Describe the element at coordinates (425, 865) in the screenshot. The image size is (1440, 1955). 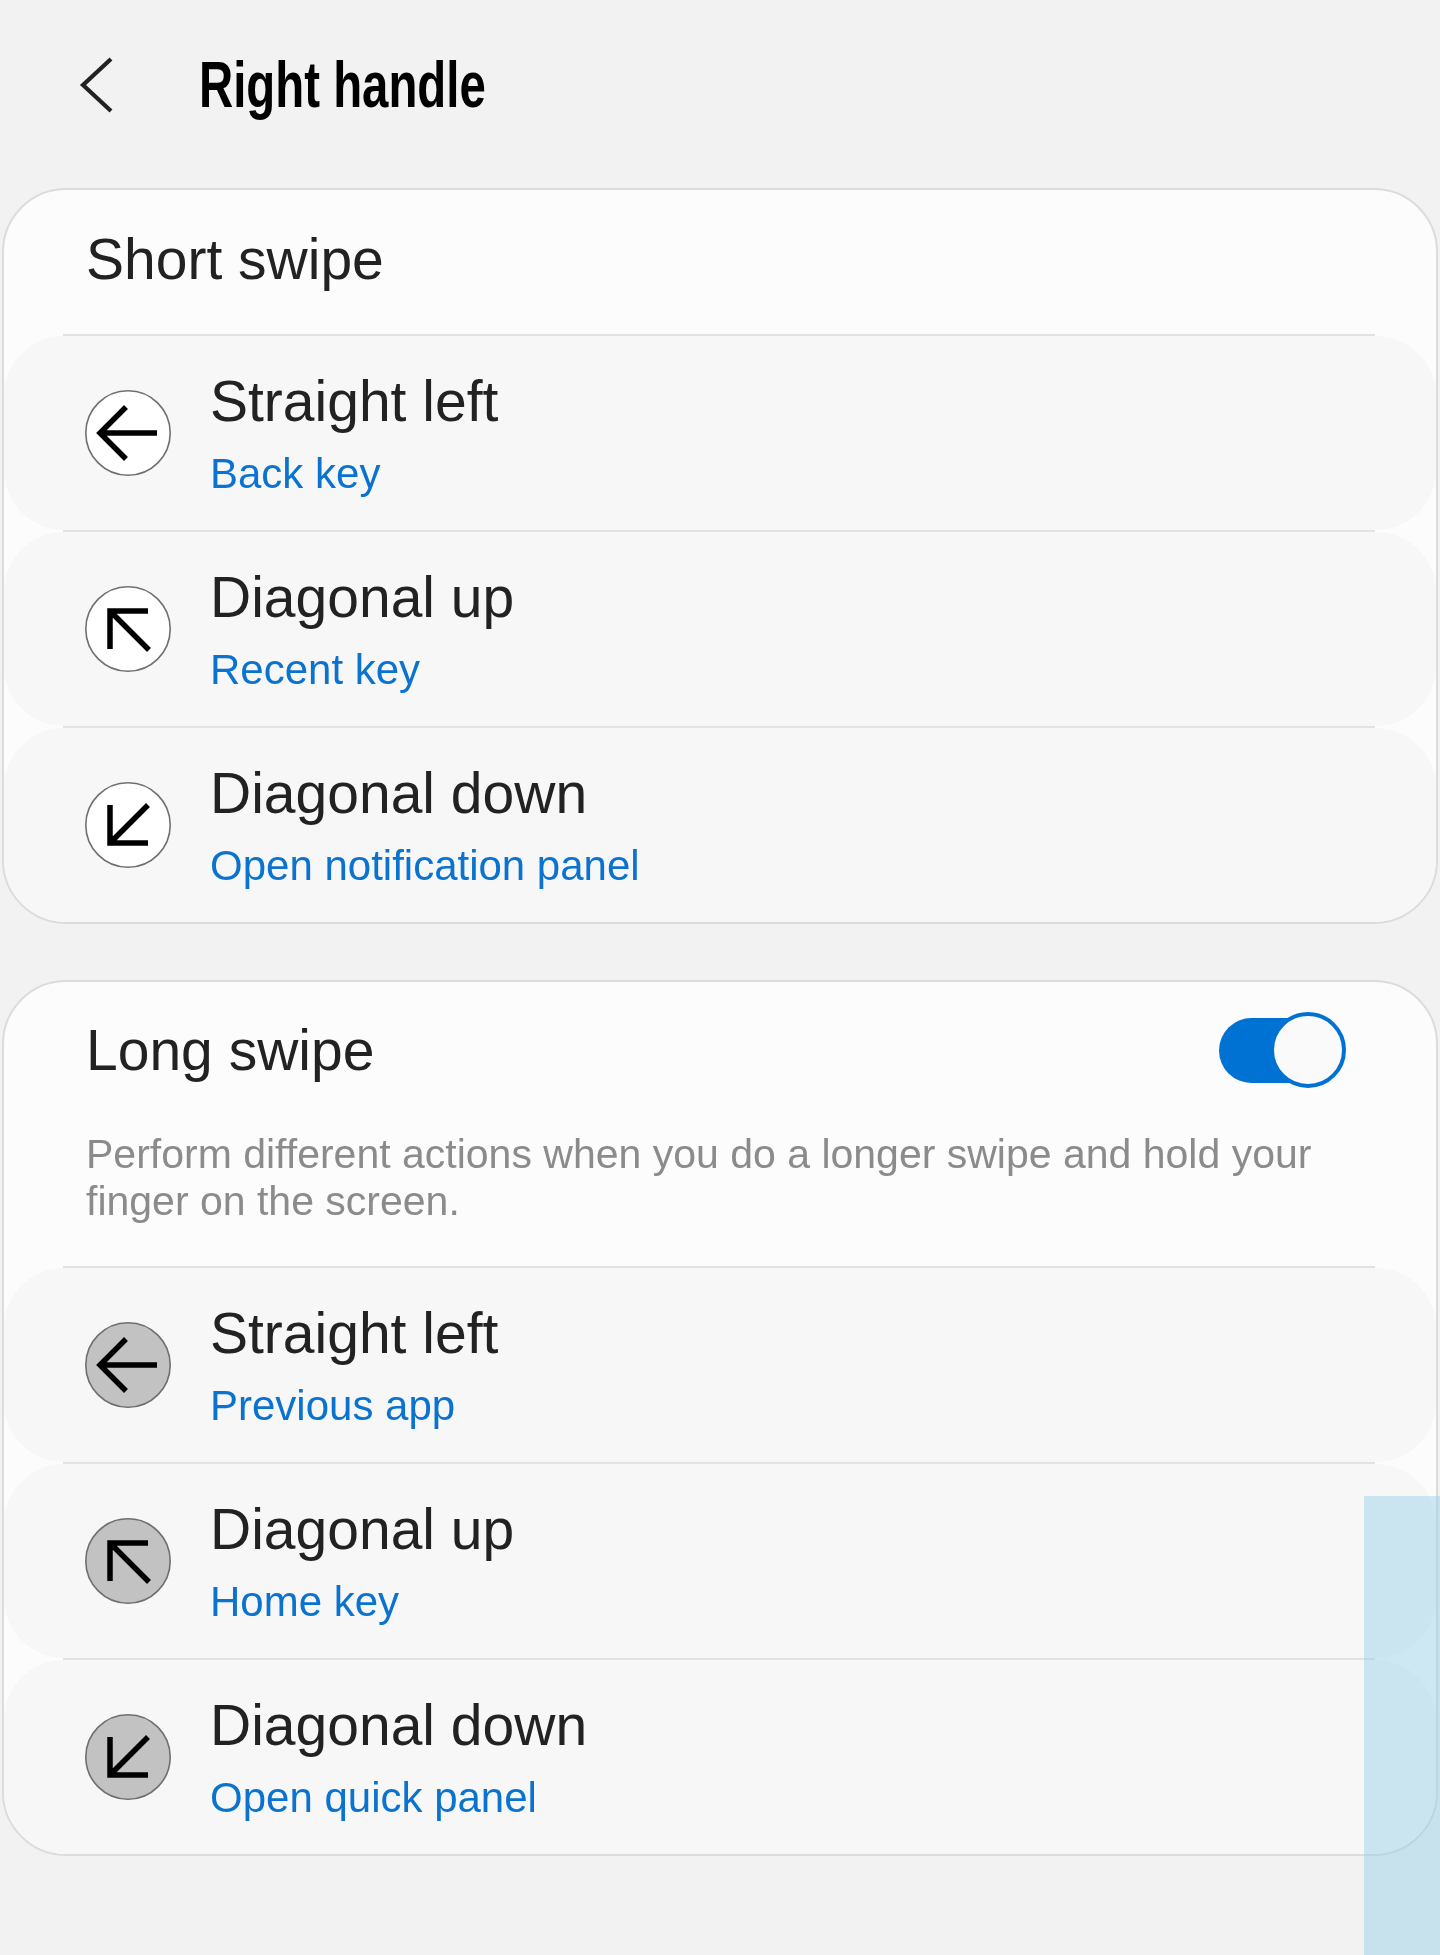
I see `action-name: Open notification panel` at that location.